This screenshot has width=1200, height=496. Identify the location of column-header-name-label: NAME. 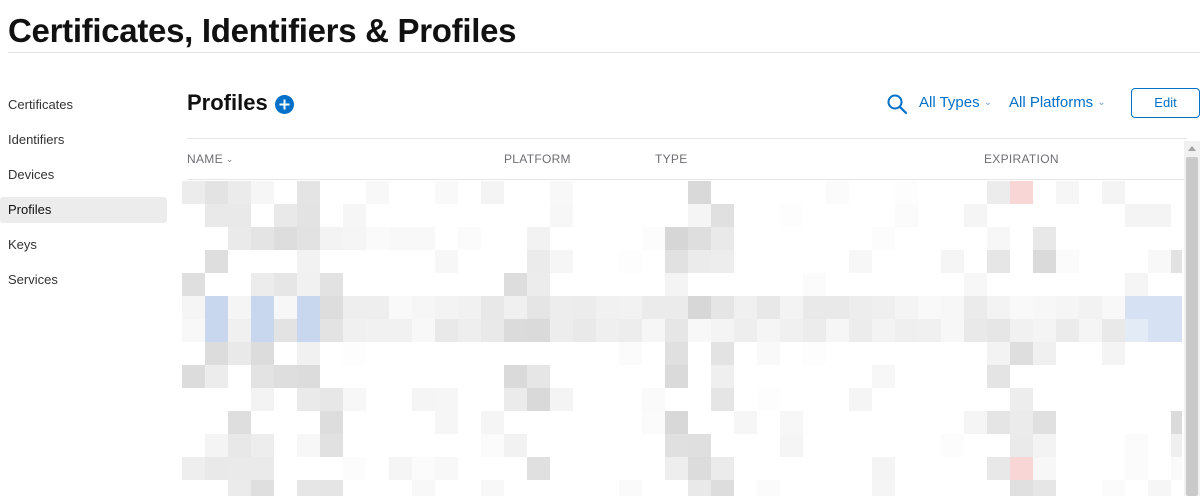
(205, 159).